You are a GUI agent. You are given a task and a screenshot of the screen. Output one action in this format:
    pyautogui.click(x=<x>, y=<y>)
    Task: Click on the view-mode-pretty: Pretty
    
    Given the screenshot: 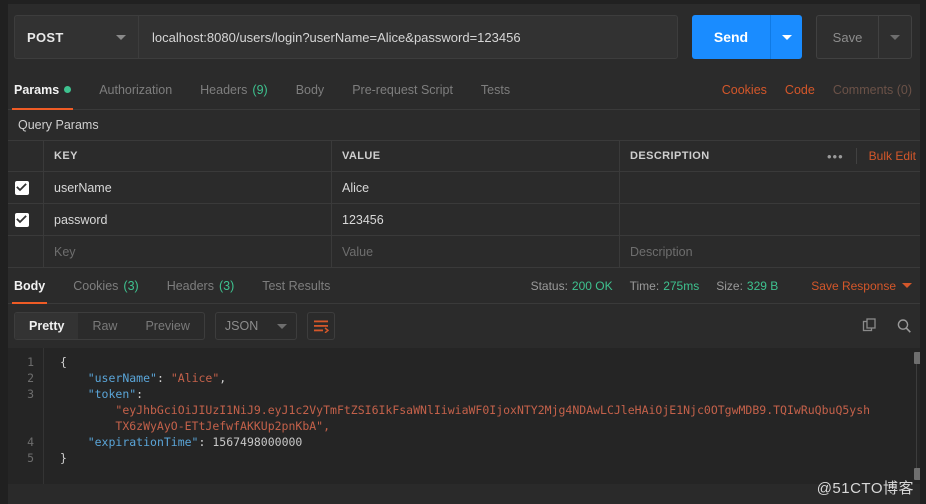 What is the action you would take?
    pyautogui.click(x=47, y=326)
    